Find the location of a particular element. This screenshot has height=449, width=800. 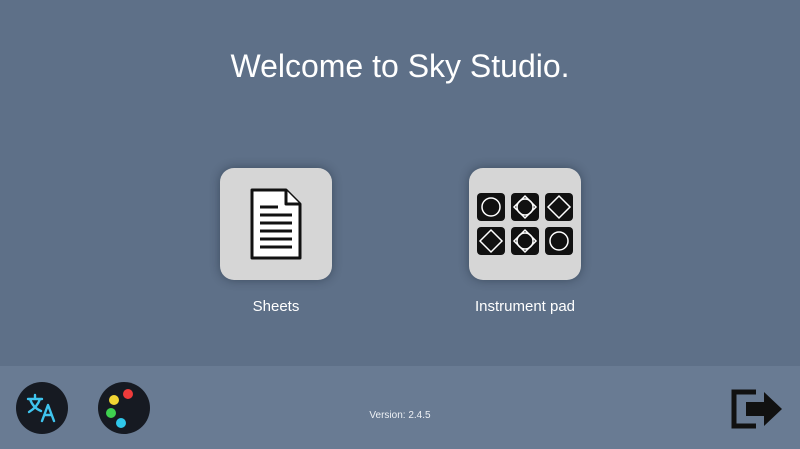

instrument-pad-grid-icon is located at coordinates (525, 224).